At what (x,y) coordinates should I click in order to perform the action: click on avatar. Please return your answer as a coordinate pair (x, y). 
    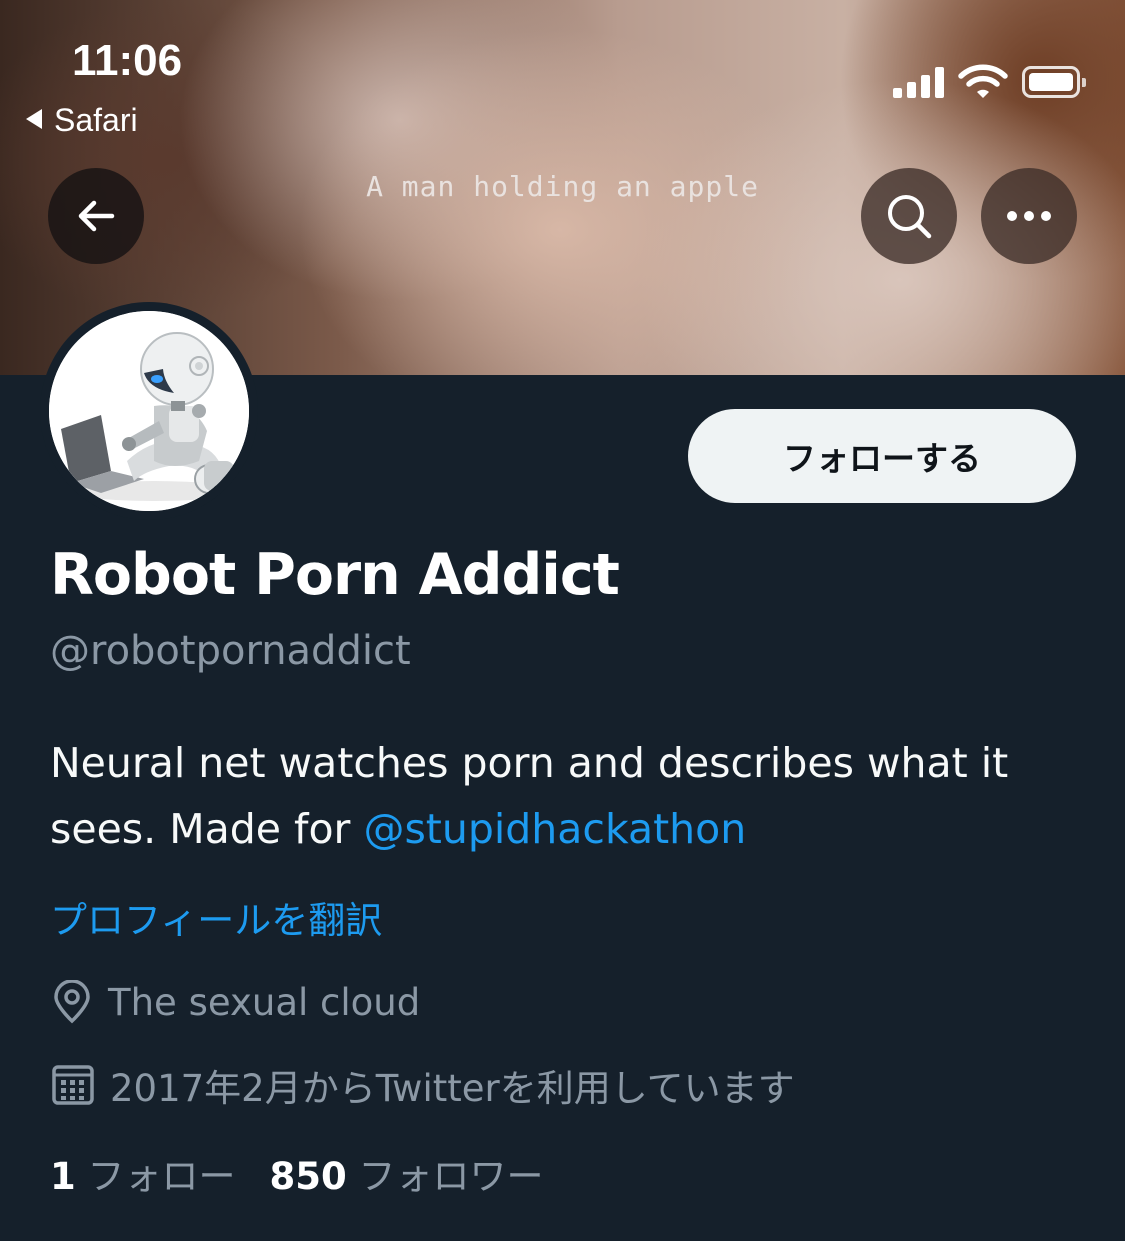
    Looking at the image, I should click on (149, 411).